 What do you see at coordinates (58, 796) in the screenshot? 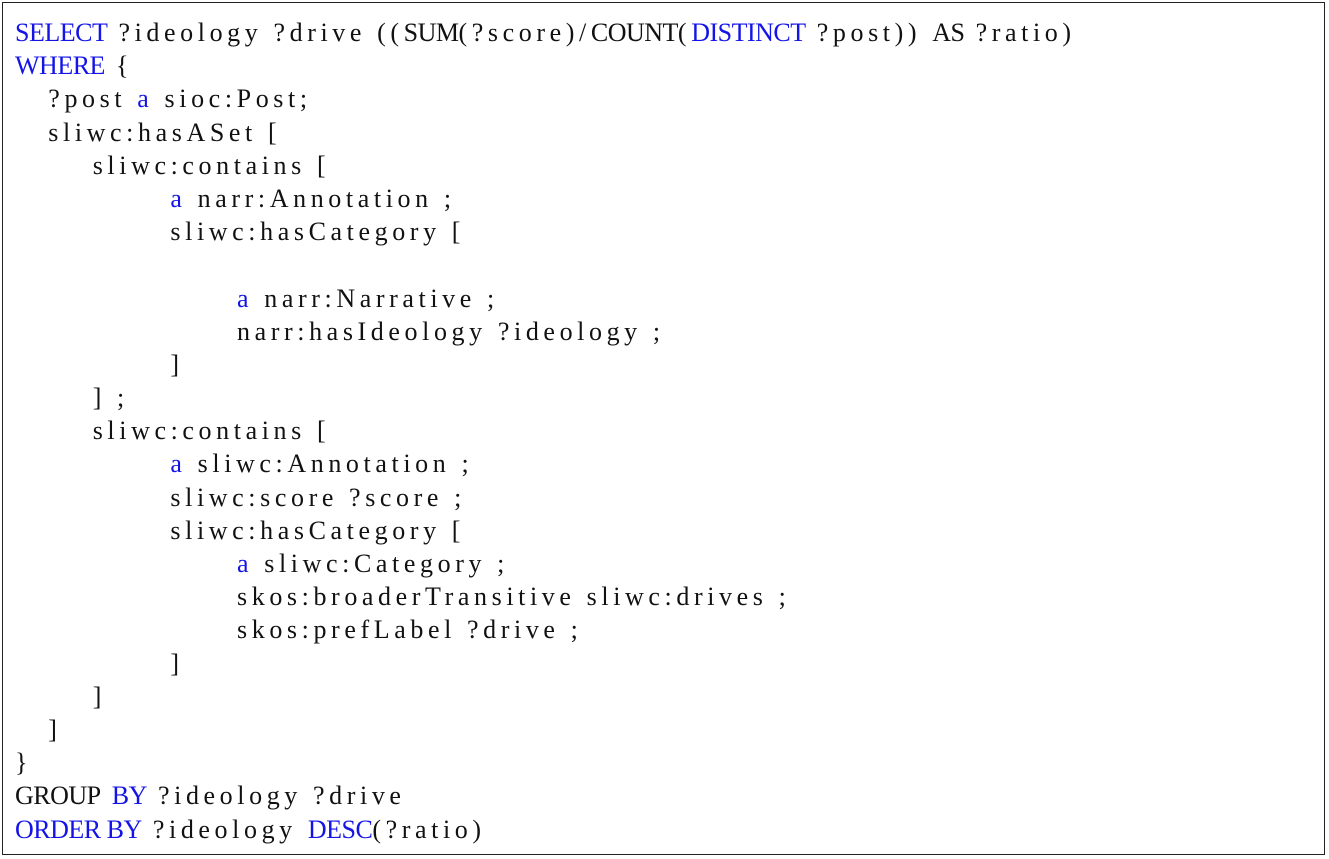
I see `code-keyword: GROUP` at bounding box center [58, 796].